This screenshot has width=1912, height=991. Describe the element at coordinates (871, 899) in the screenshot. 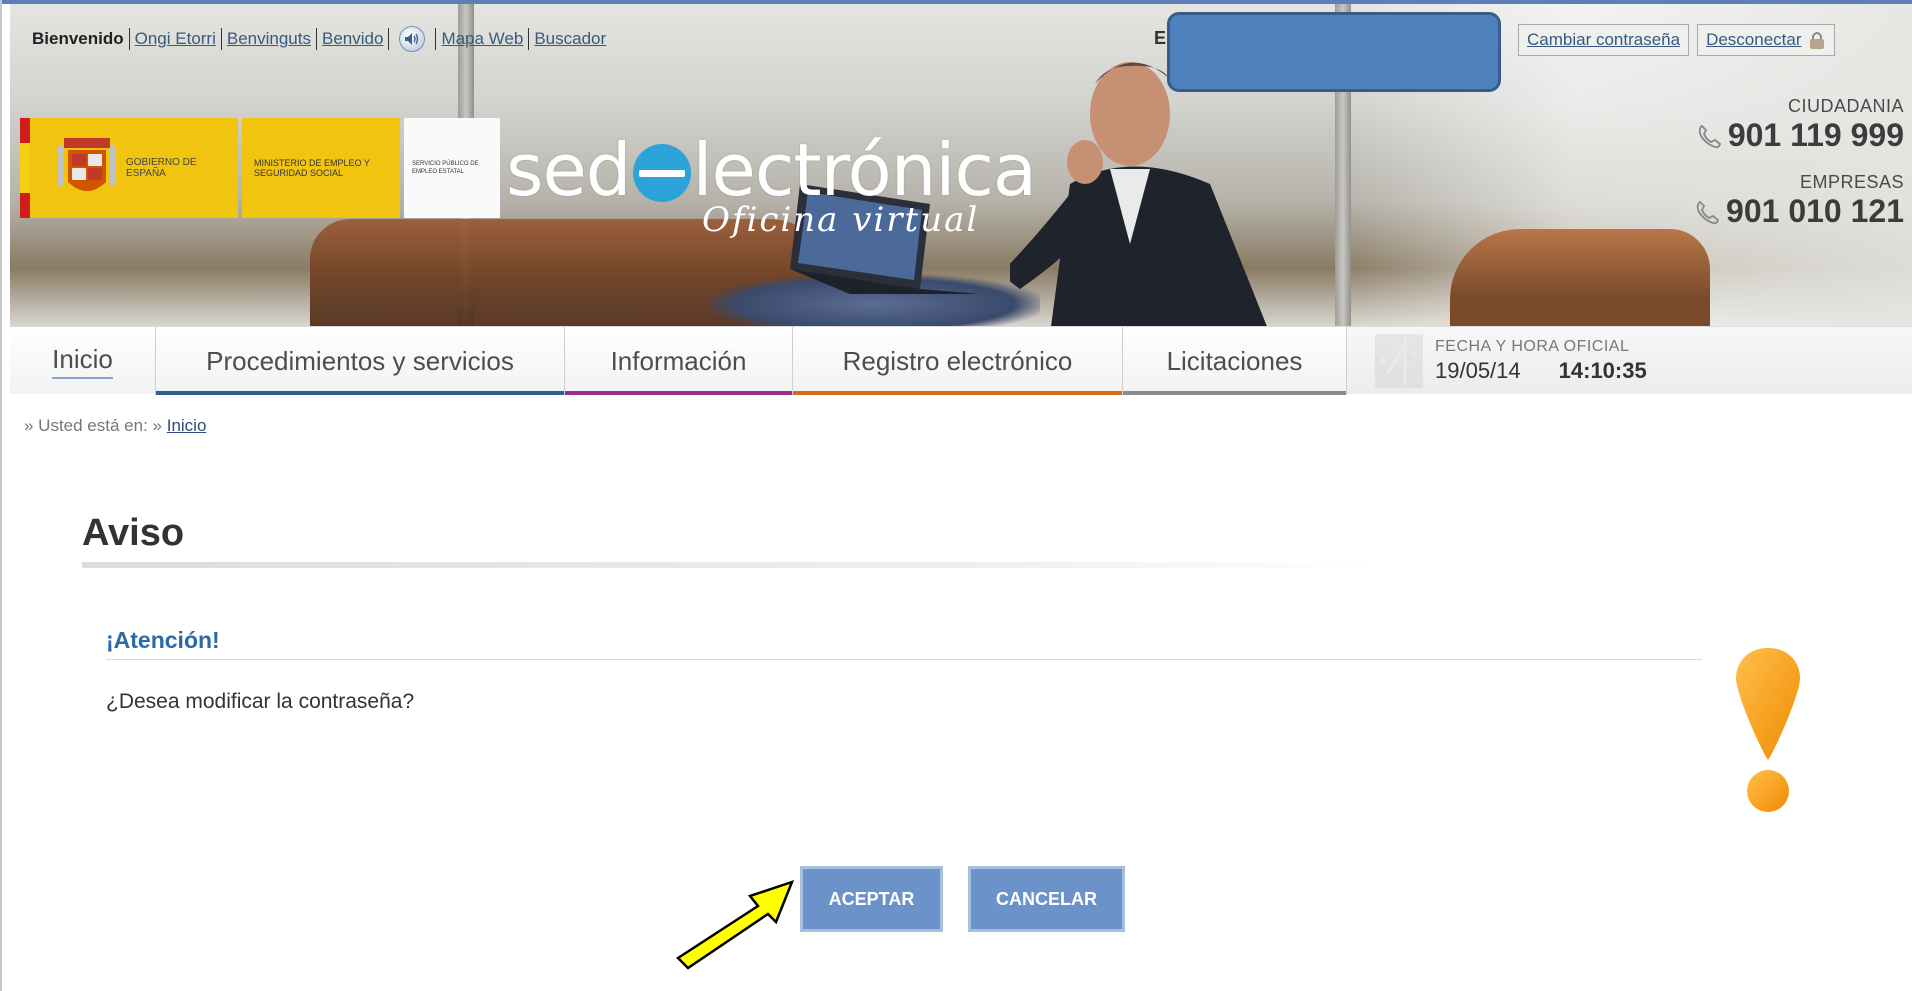

I see `accept-button: ACEPTAR` at that location.